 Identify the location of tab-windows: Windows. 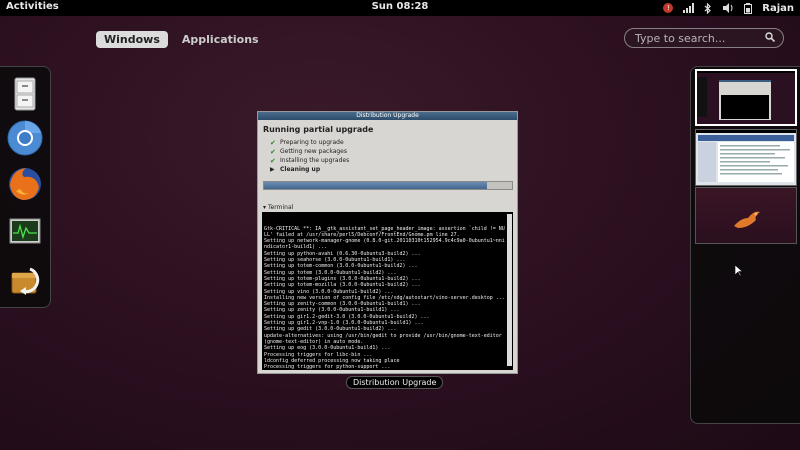
(132, 39).